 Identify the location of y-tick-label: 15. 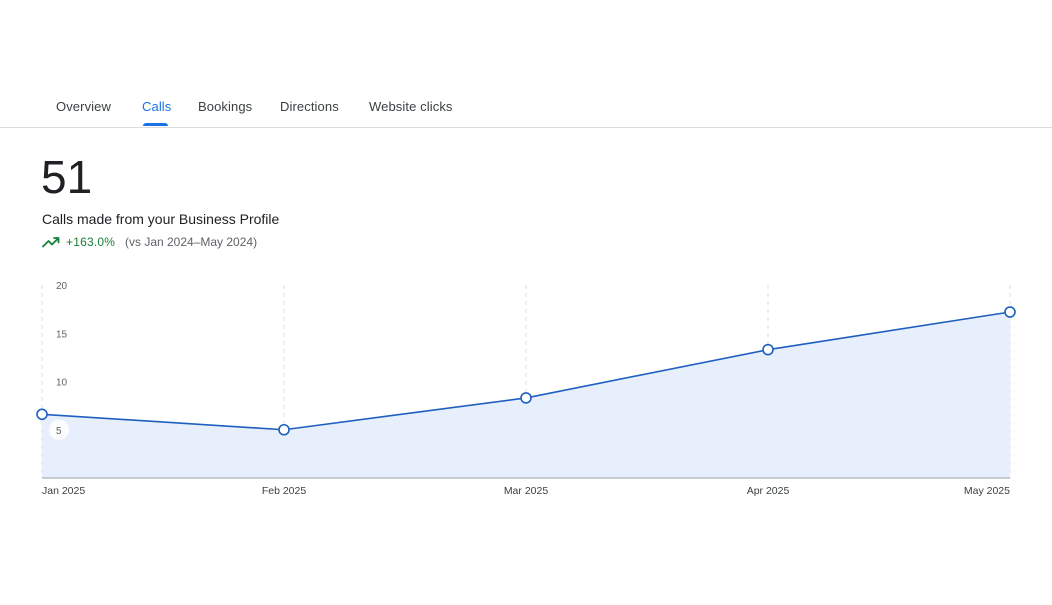
(62, 334).